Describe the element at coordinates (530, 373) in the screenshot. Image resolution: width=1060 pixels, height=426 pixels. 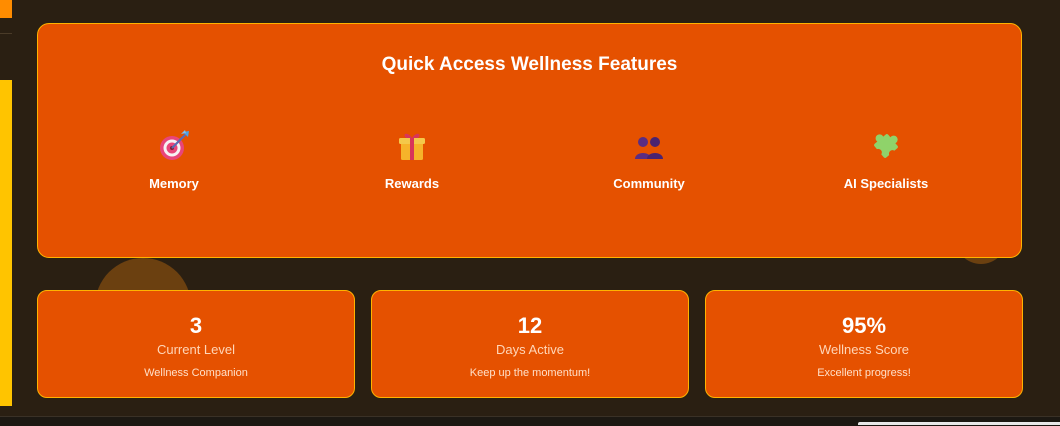
I see `stat-subtext: Keep up the momentum!` at that location.